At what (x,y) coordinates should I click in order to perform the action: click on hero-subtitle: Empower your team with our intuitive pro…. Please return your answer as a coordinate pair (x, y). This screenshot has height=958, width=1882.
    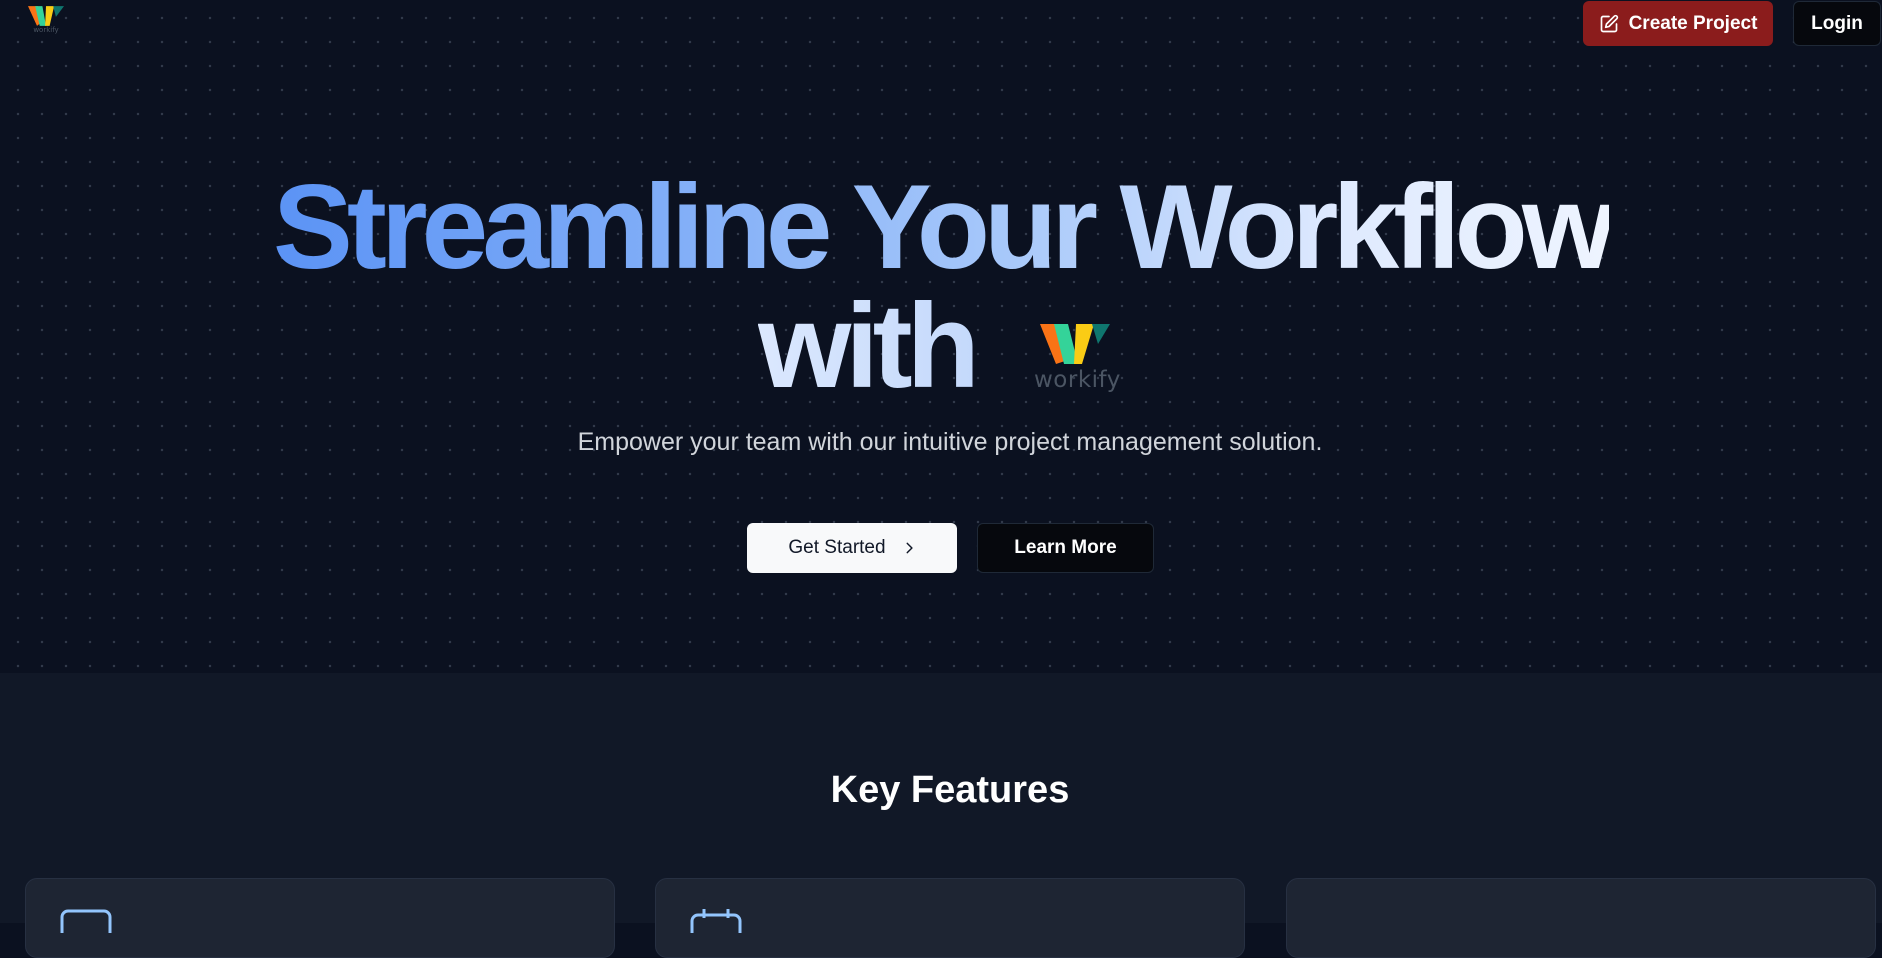
    Looking at the image, I should click on (950, 442).